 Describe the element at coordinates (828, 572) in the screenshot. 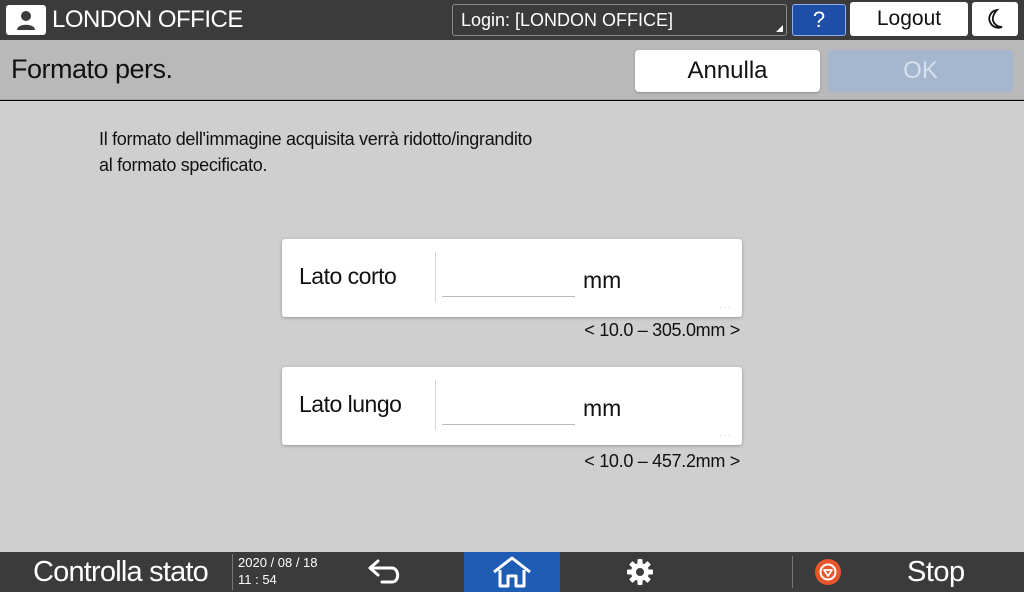

I see `stop-icon` at that location.